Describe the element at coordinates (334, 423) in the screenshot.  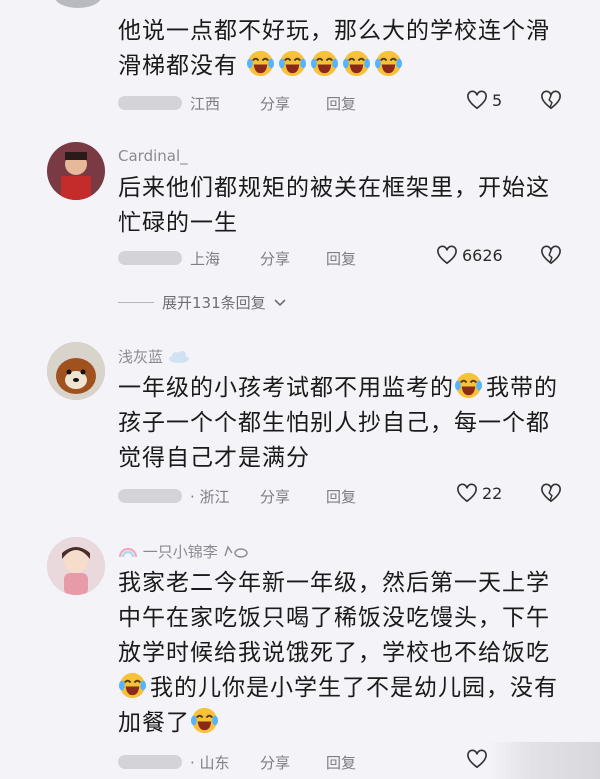
I see `comment-line: 孩子一个个都生怕别人抄自己，每一个都` at that location.